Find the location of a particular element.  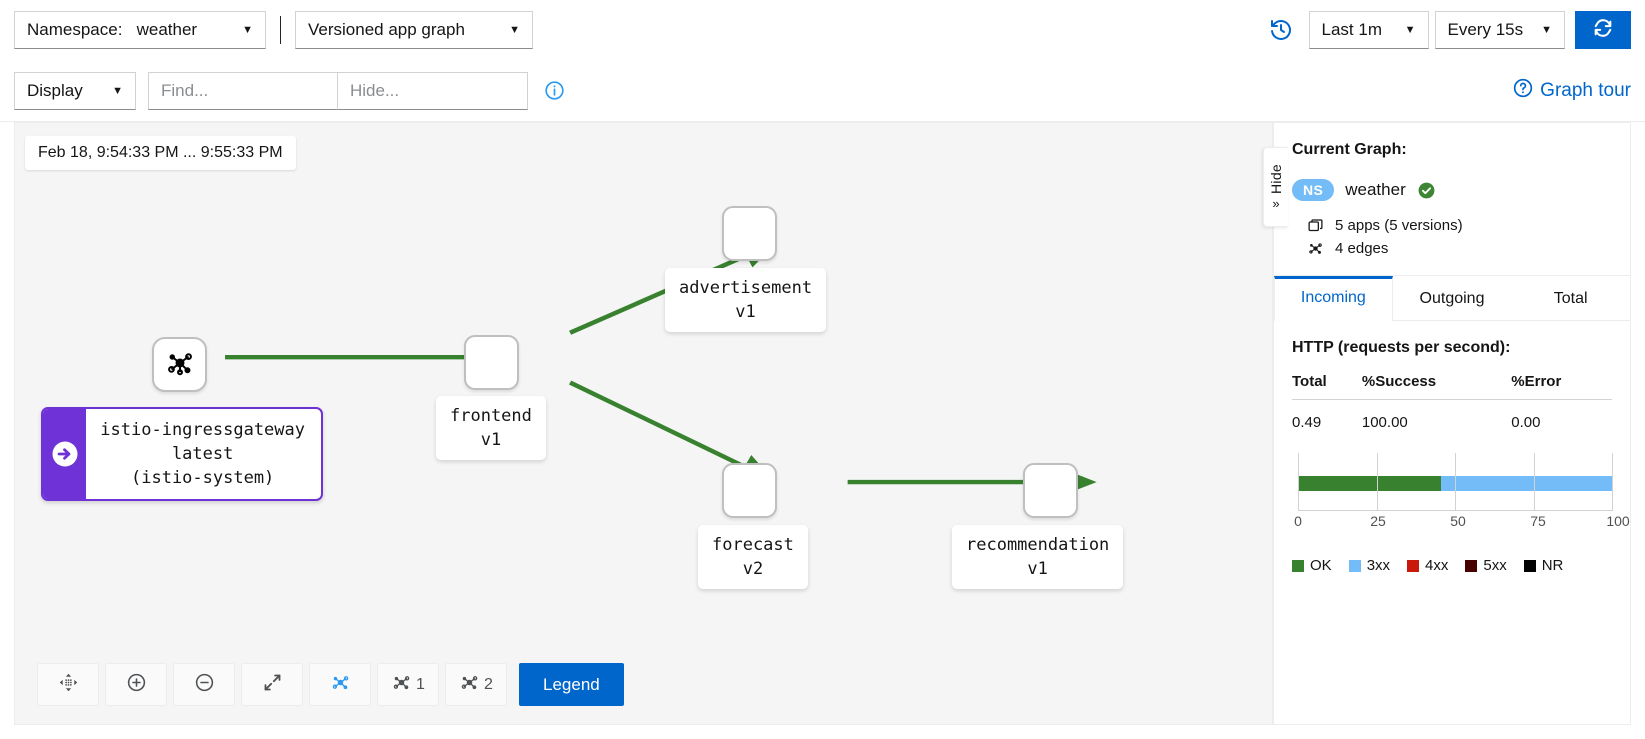

legend-button: Legend is located at coordinates (571, 684).